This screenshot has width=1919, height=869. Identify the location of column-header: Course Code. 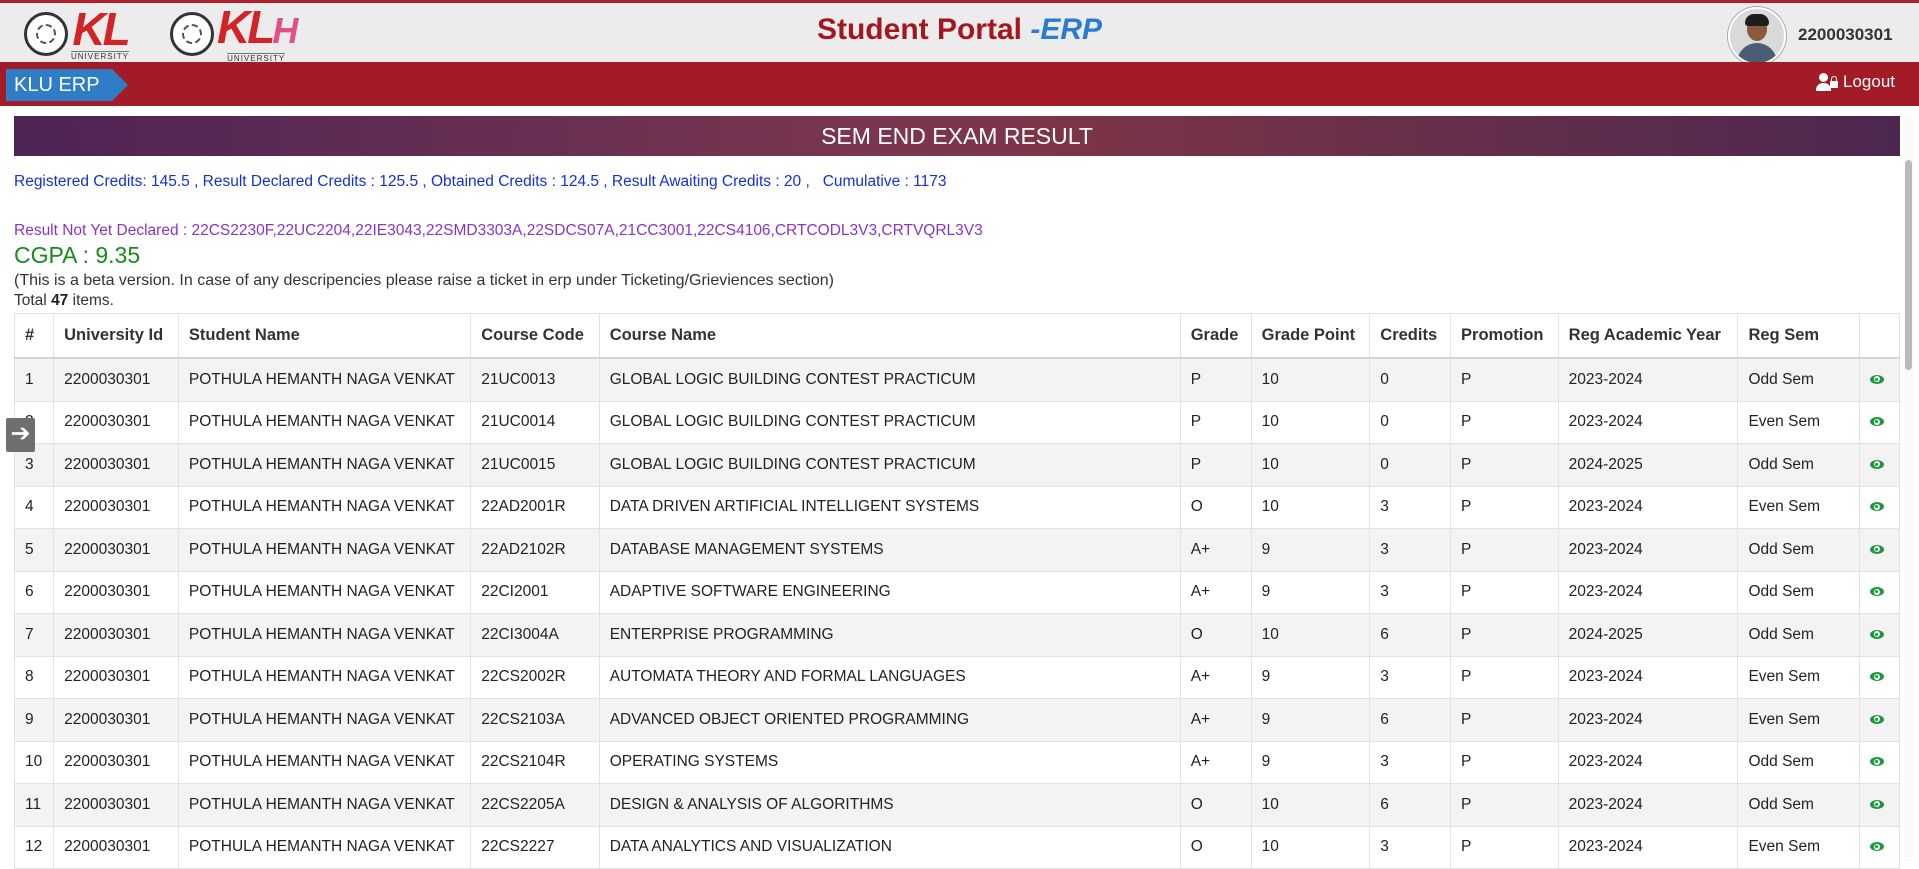
(535, 336).